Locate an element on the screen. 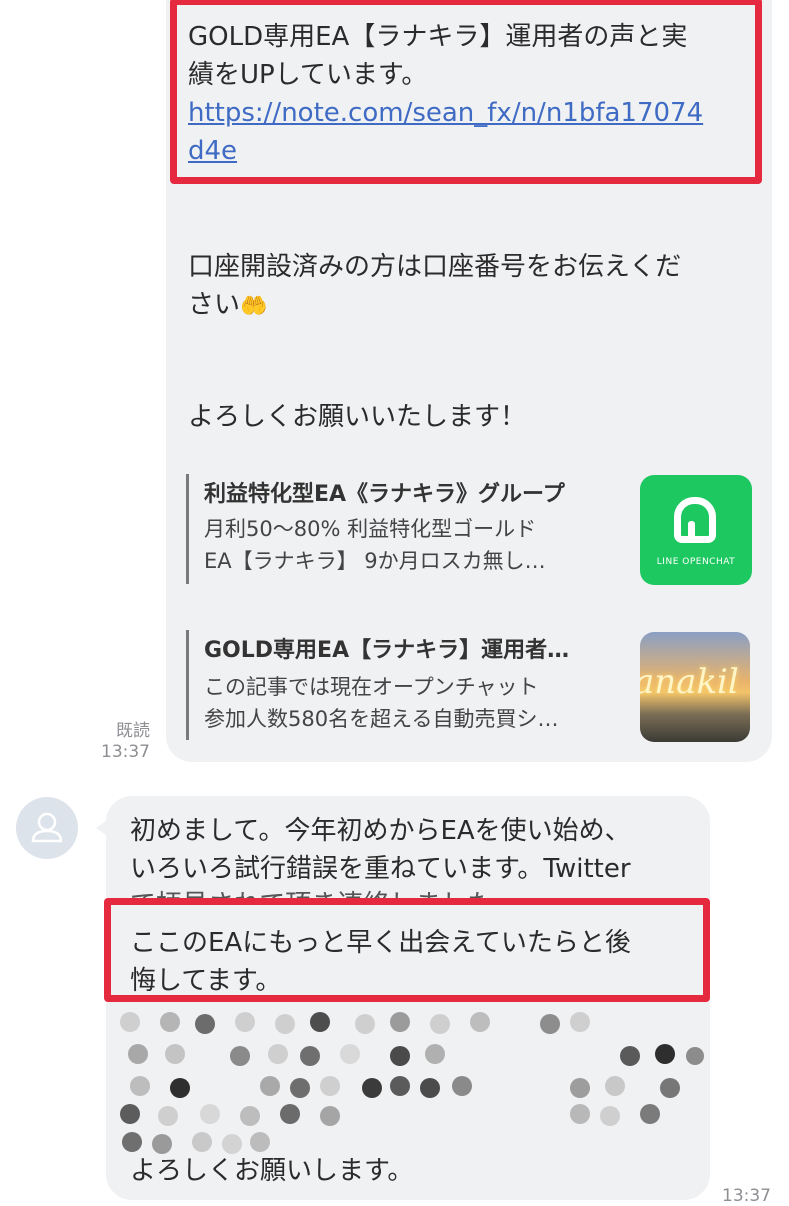 This screenshot has height=1206, width=789. person-icon is located at coordinates (47, 827).